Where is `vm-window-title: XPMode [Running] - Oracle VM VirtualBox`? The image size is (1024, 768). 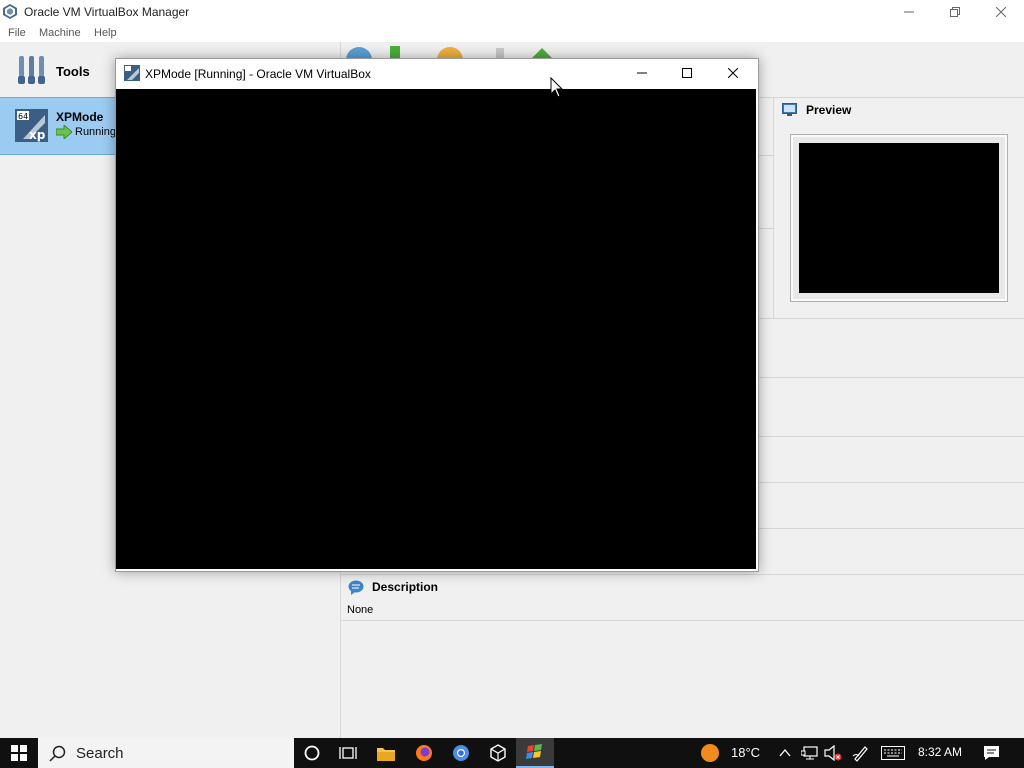 vm-window-title: XPMode [Running] - Oracle VM VirtualBox is located at coordinates (258, 74).